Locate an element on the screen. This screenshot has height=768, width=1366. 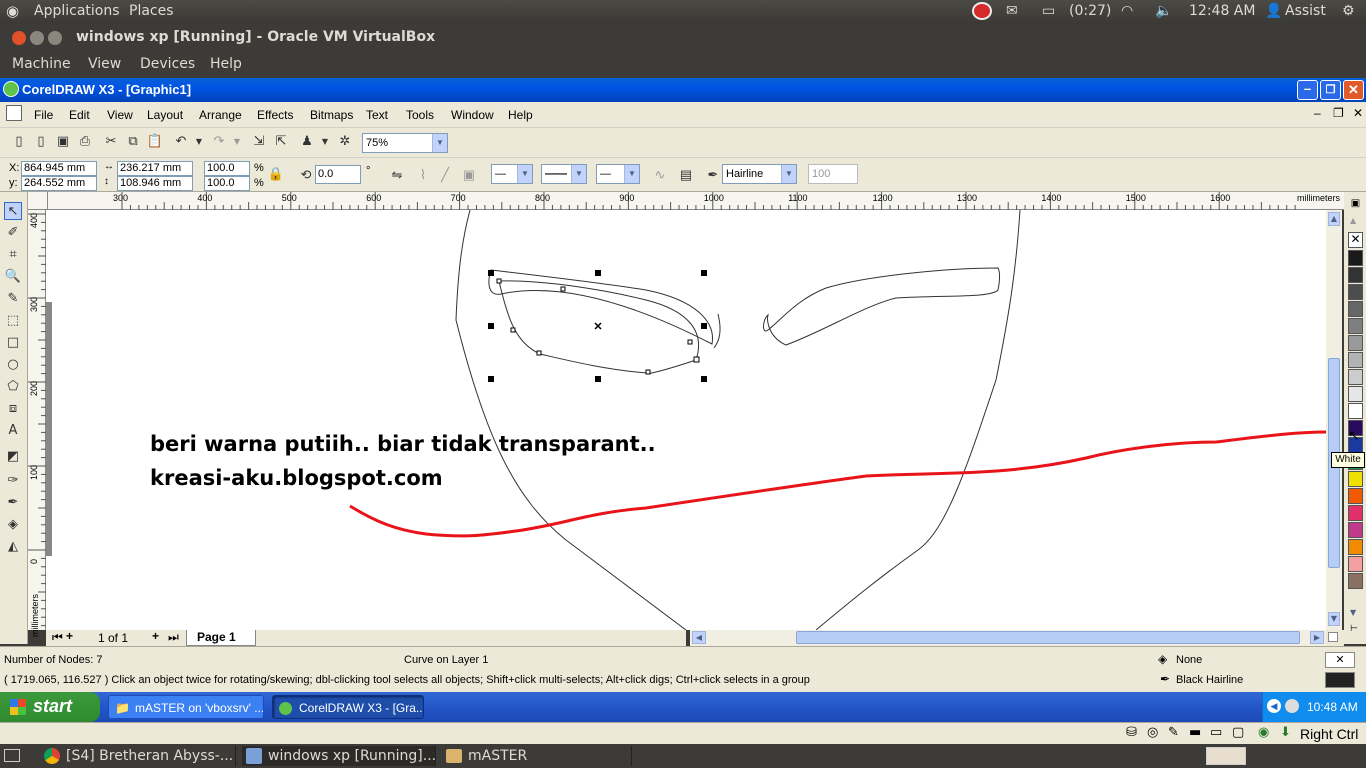
tab-page-1: Page 1 is located at coordinates (221, 638).